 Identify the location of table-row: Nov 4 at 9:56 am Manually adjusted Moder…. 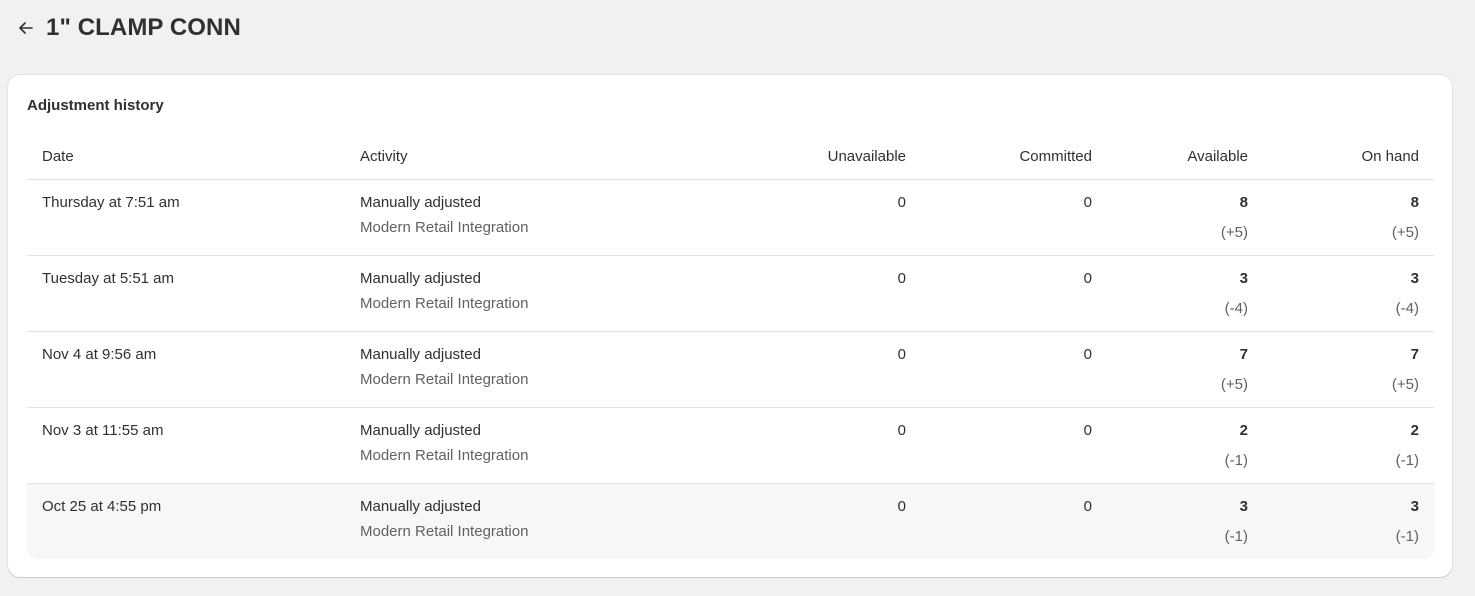
(730, 369).